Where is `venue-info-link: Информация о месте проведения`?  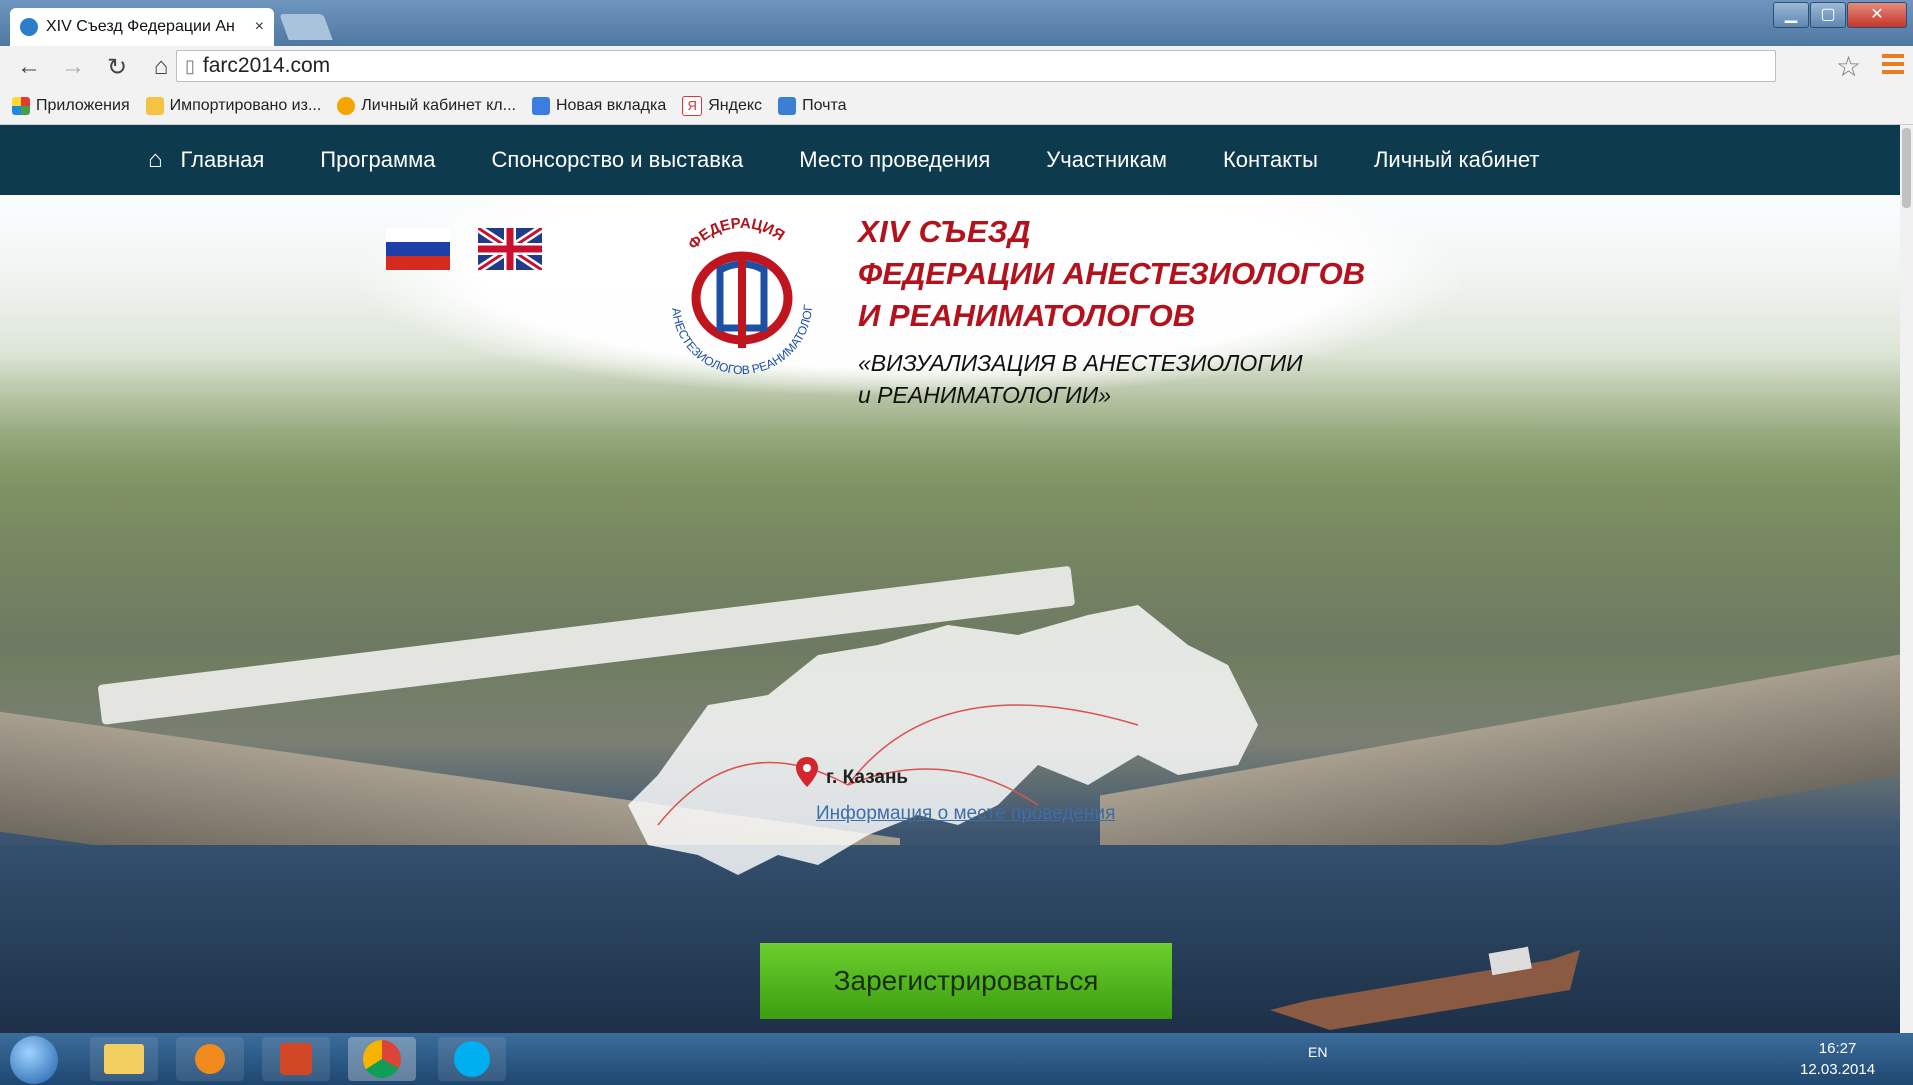
venue-info-link: Информация о месте проведения is located at coordinates (965, 814).